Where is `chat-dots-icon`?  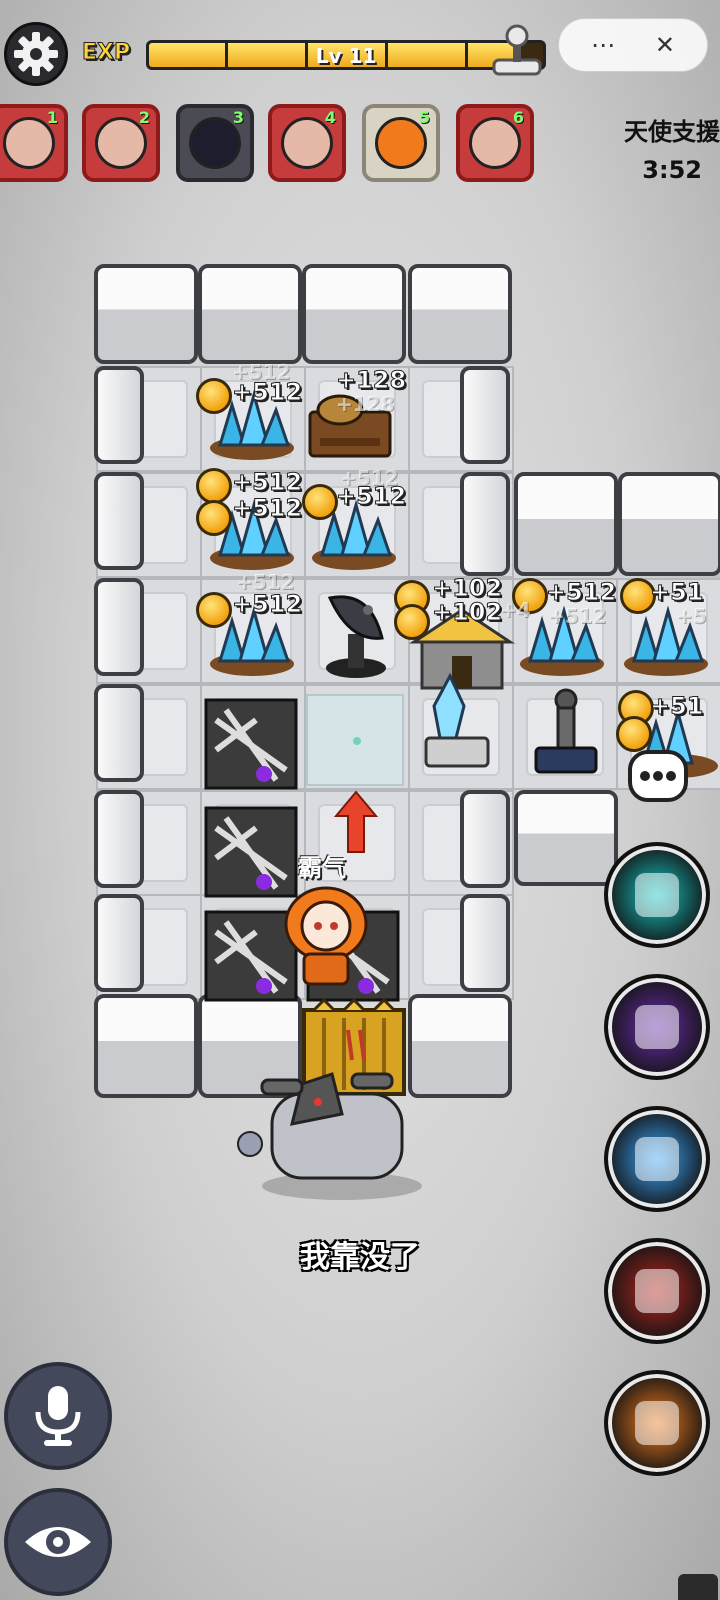
chat-dots-icon is located at coordinates (658, 776).